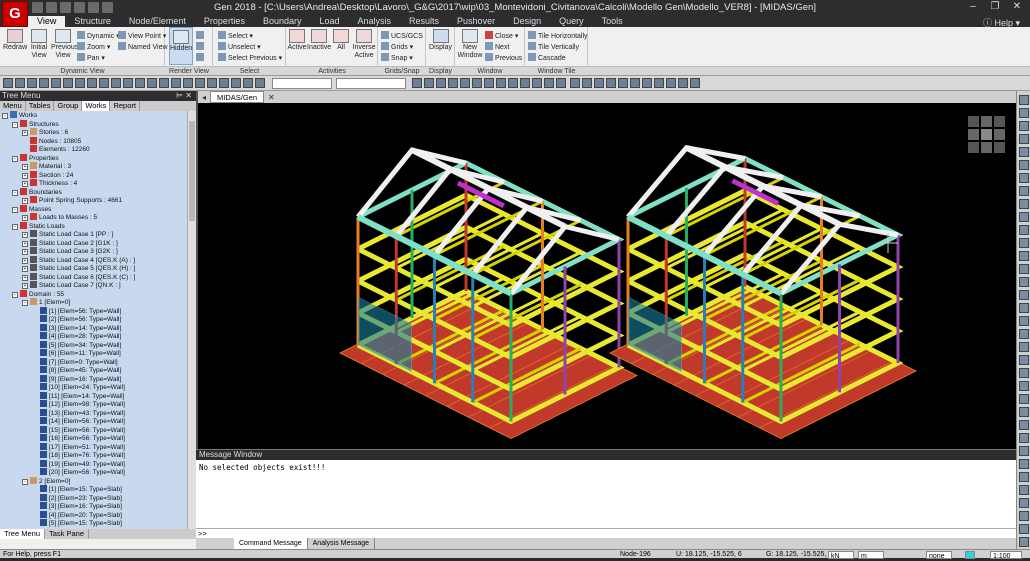 This screenshot has height=561, width=1030. What do you see at coordinates (93, 192) in the screenshot?
I see `tree-item: − Boundaries` at bounding box center [93, 192].